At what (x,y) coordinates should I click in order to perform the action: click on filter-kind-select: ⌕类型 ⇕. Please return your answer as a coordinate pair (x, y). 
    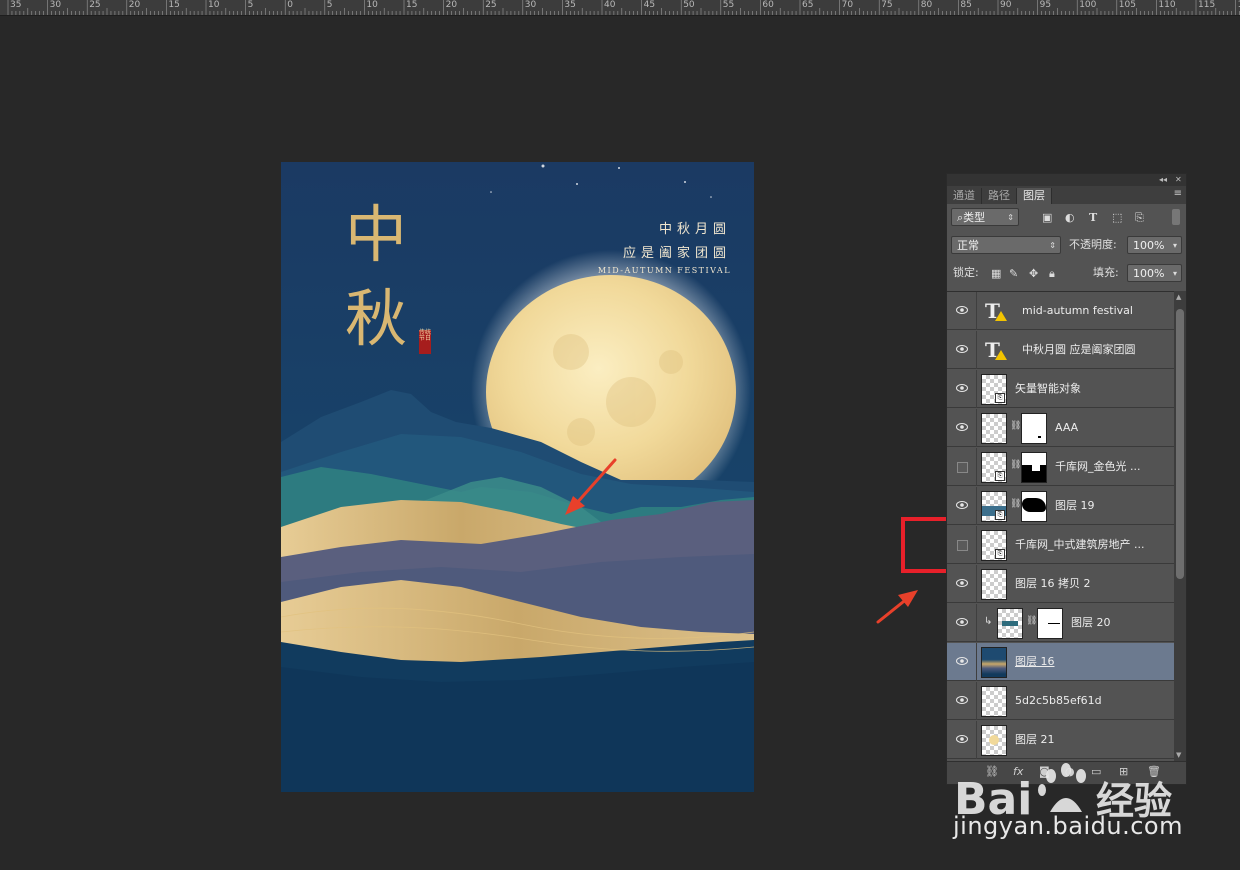
    Looking at the image, I should click on (985, 217).